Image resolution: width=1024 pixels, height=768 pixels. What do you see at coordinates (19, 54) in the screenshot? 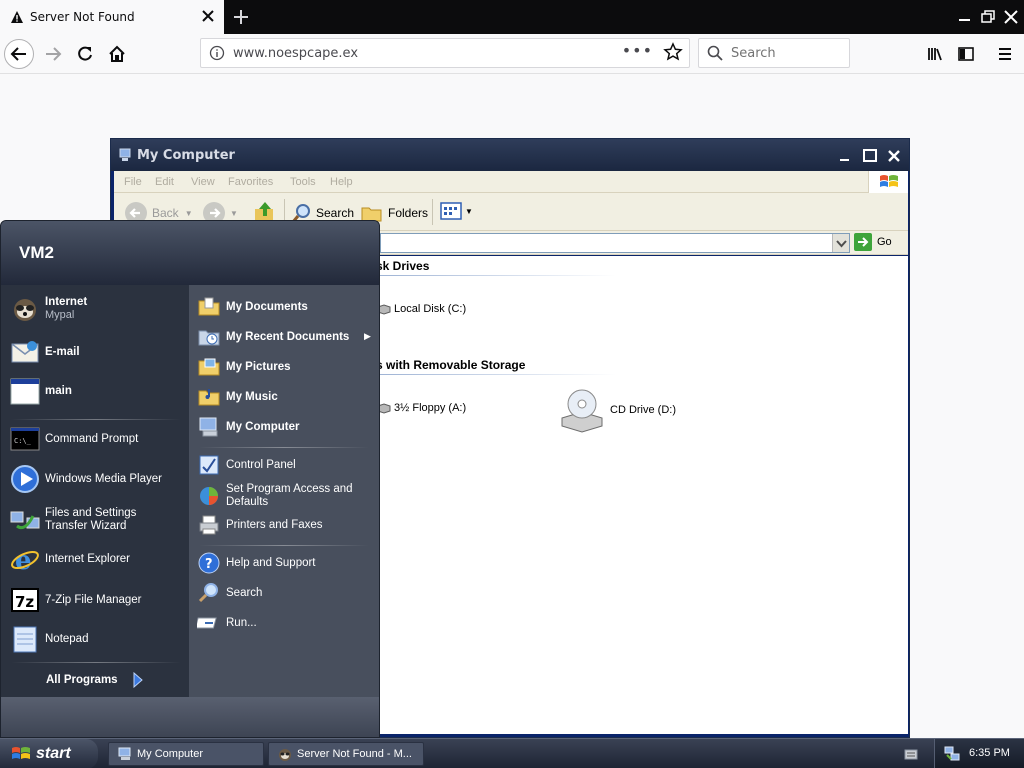
I see `back-button` at bounding box center [19, 54].